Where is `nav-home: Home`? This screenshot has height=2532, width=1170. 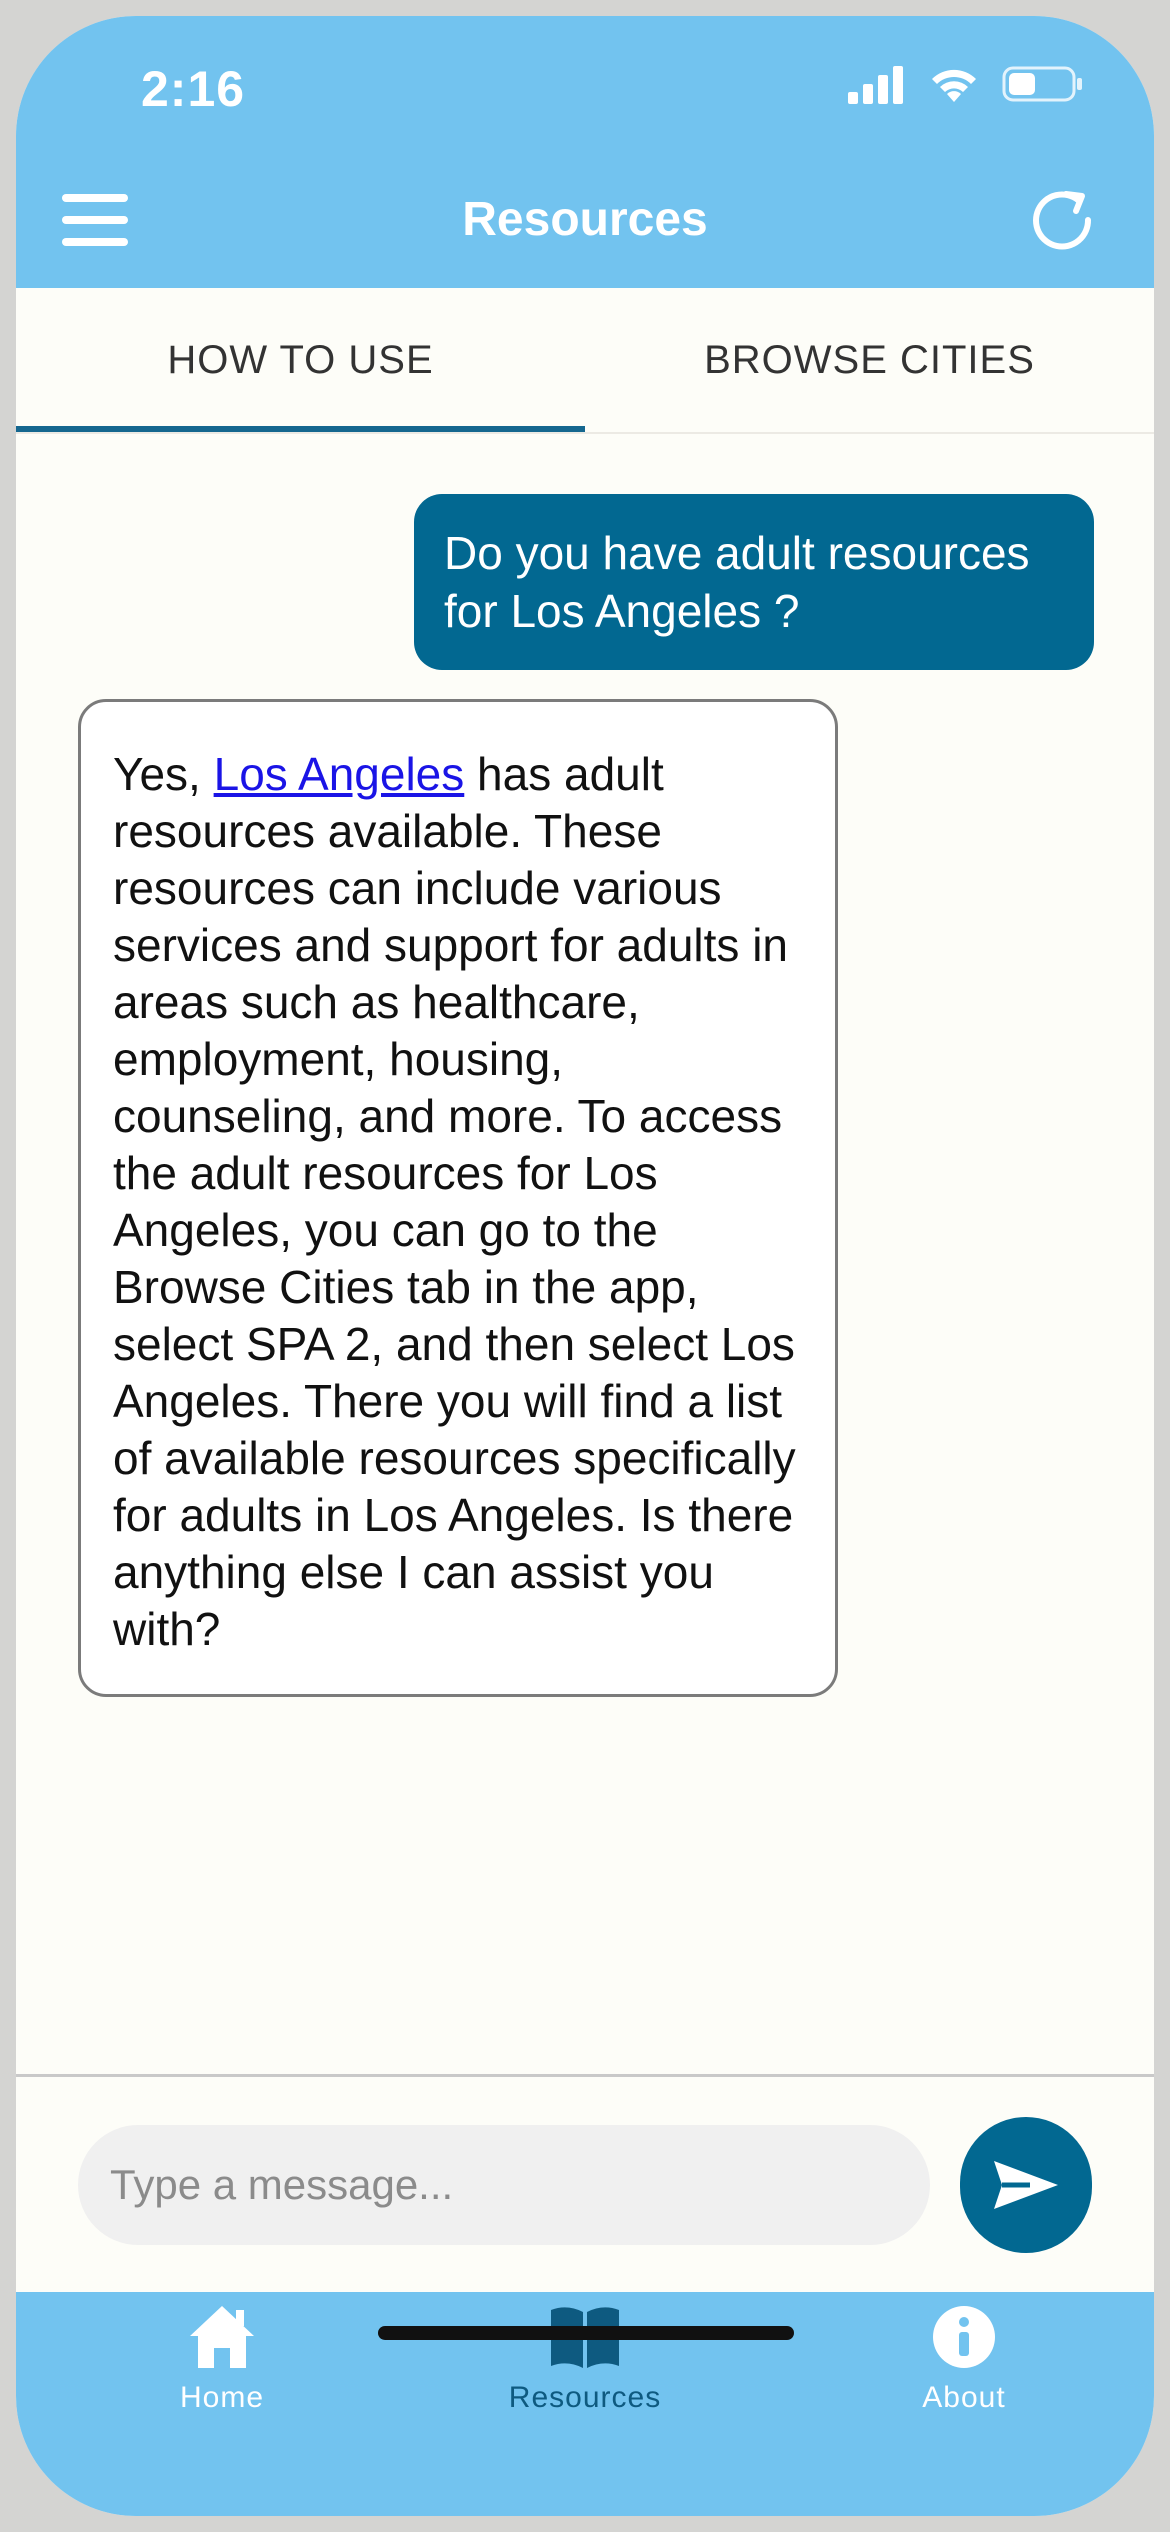 nav-home: Home is located at coordinates (222, 2358).